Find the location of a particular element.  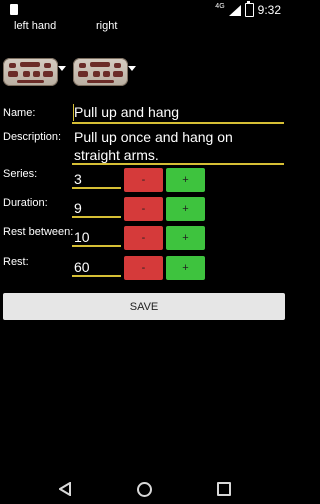

description-label: Description: is located at coordinates (32, 137).